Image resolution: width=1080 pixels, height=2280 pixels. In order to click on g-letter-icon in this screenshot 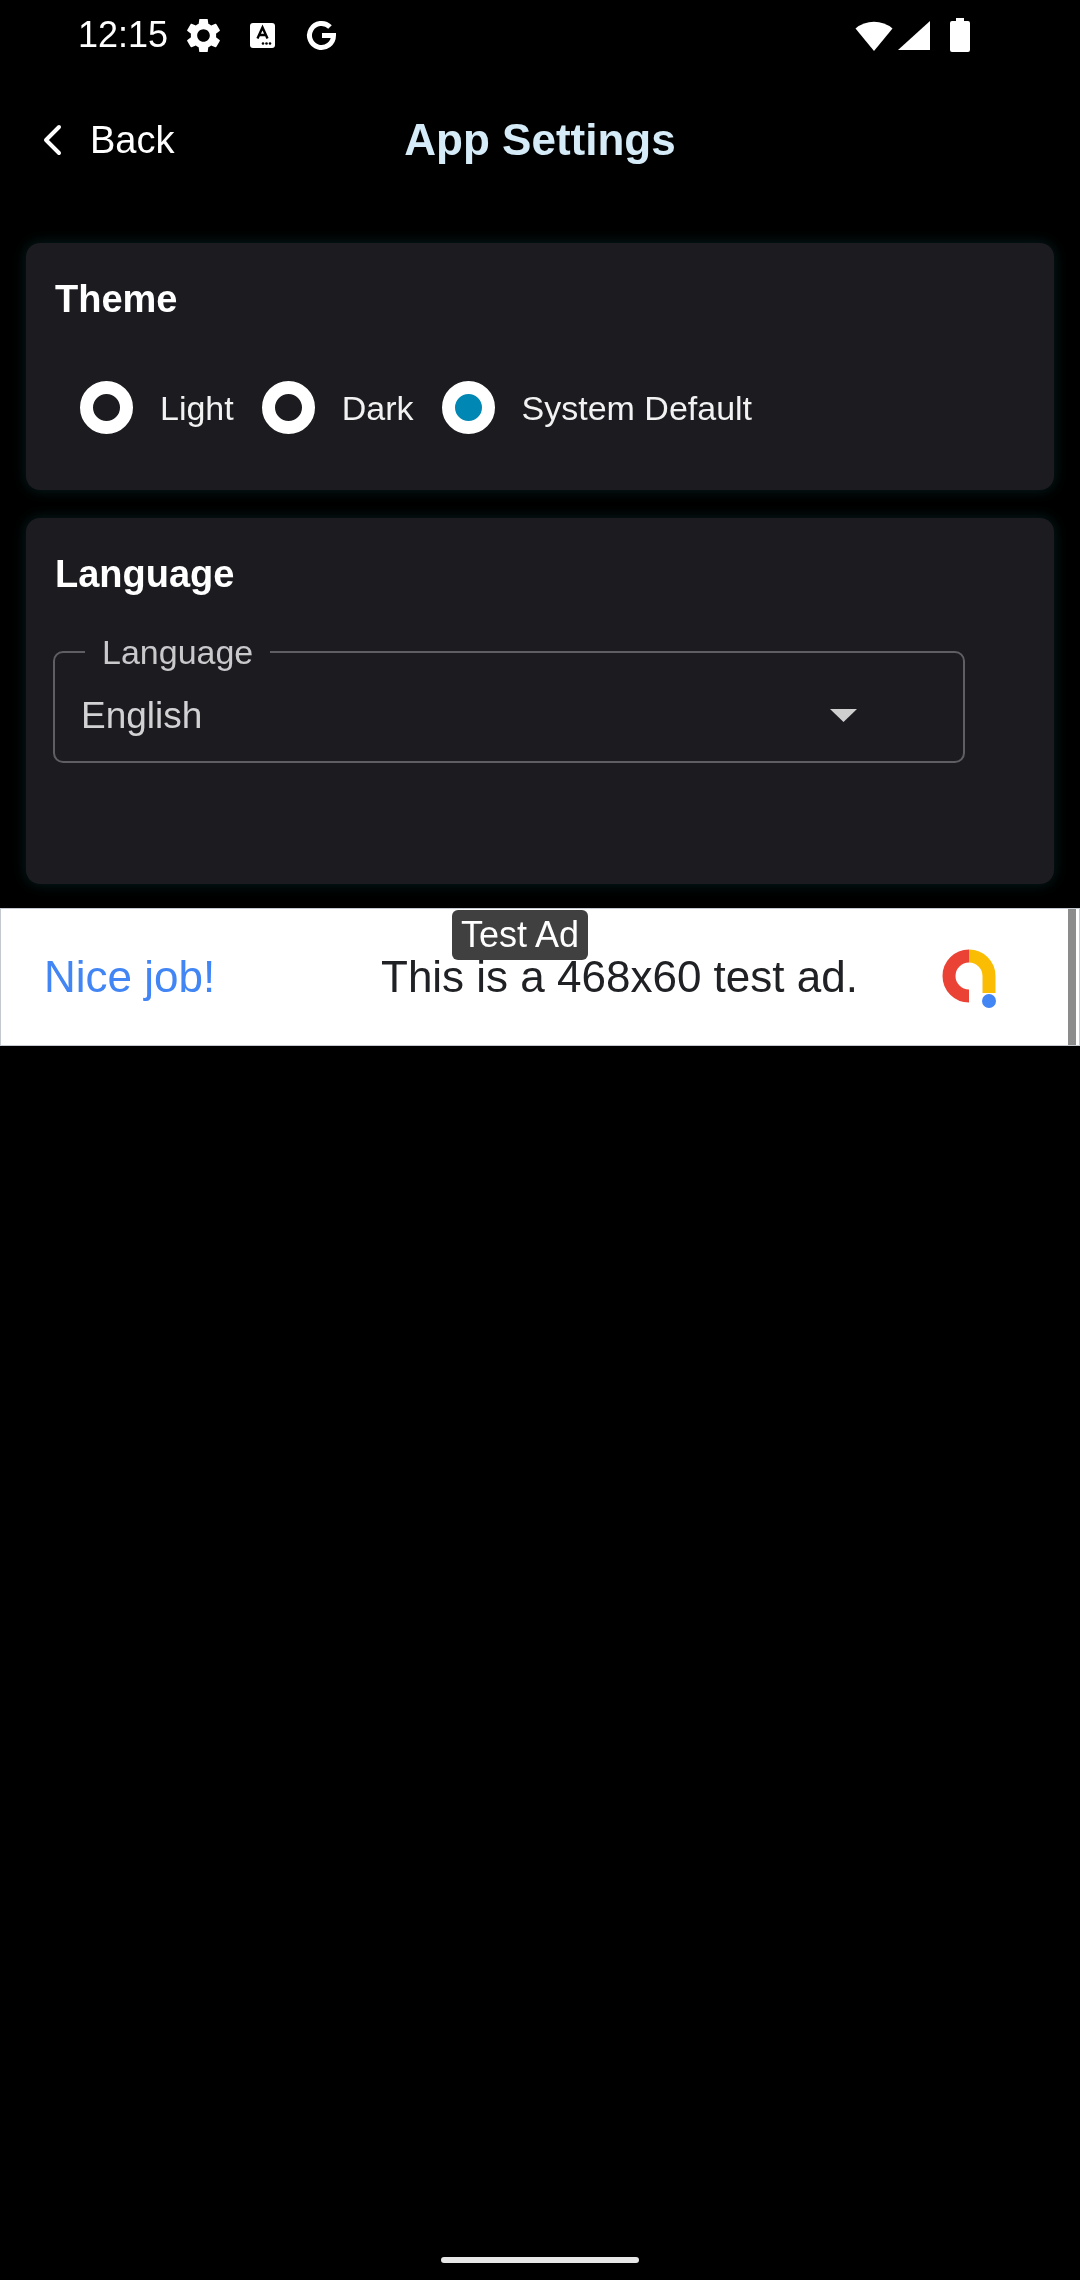, I will do `click(322, 35)`.